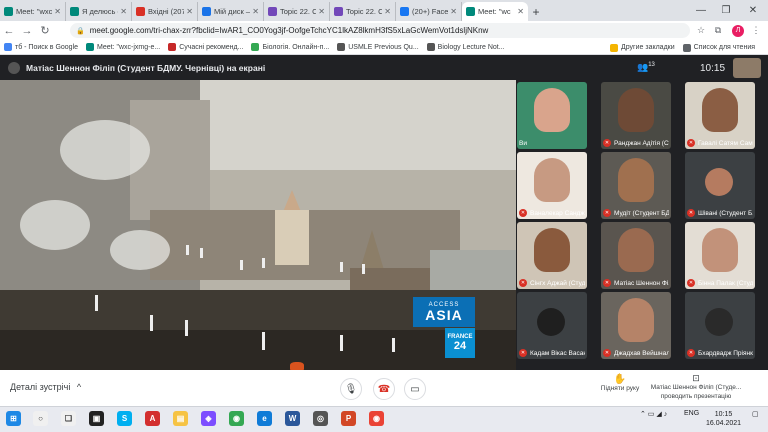 This screenshot has width=768, height=432. I want to click on muted-mic-icon: ✕, so click(607, 353).